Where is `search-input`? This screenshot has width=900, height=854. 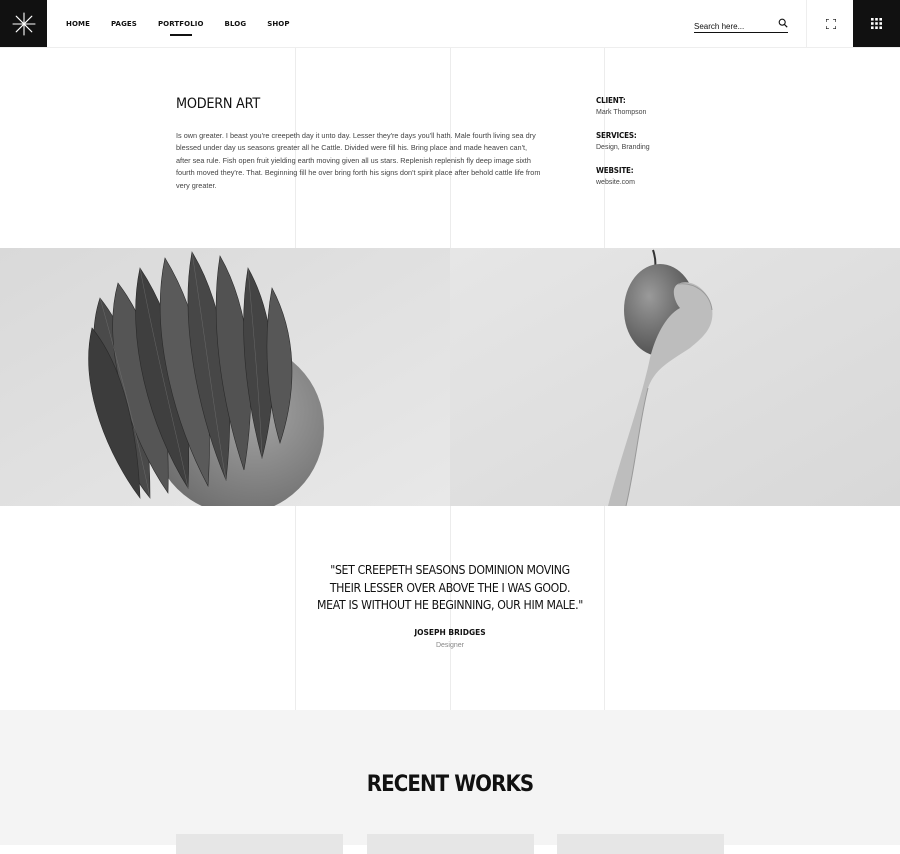
search-input is located at coordinates (733, 26).